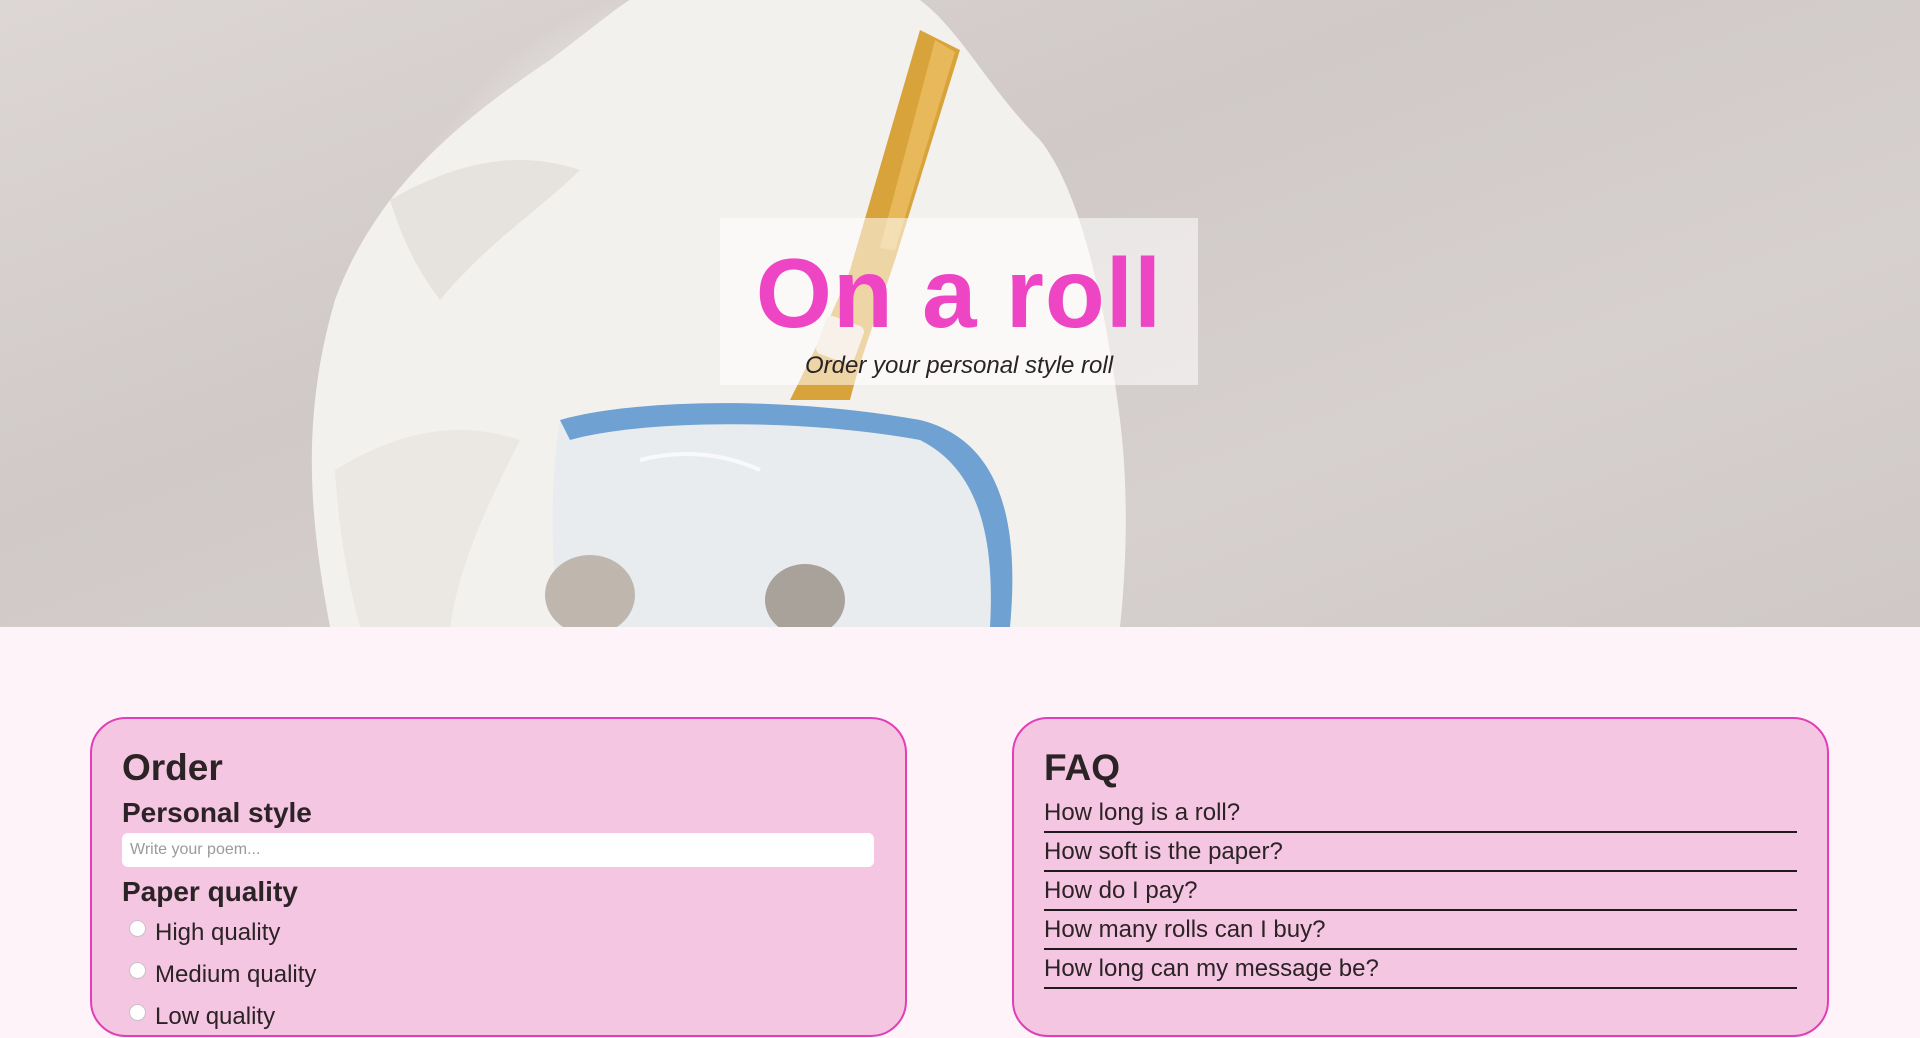  Describe the element at coordinates (959, 365) in the screenshot. I see `hero-subtitle: Order your personal style roll` at that location.